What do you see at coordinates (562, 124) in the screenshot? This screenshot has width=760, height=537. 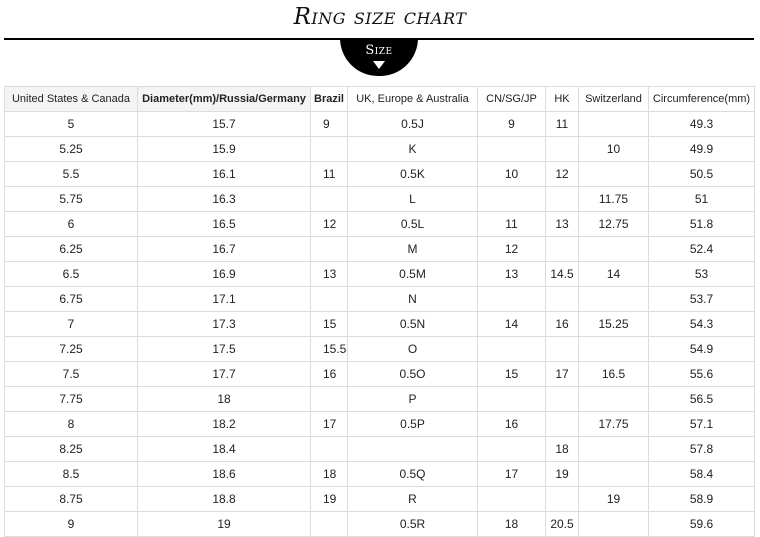 I see `cell-hk: 11` at bounding box center [562, 124].